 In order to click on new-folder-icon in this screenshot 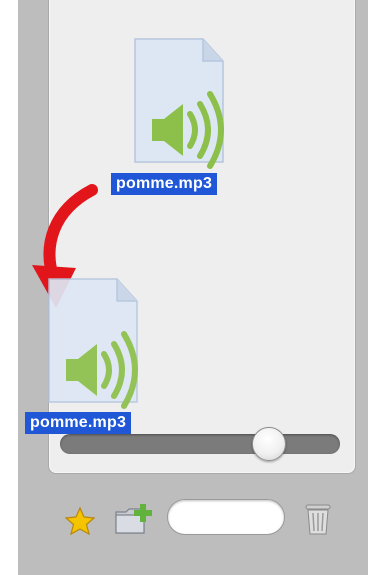, I will do `click(135, 519)`.